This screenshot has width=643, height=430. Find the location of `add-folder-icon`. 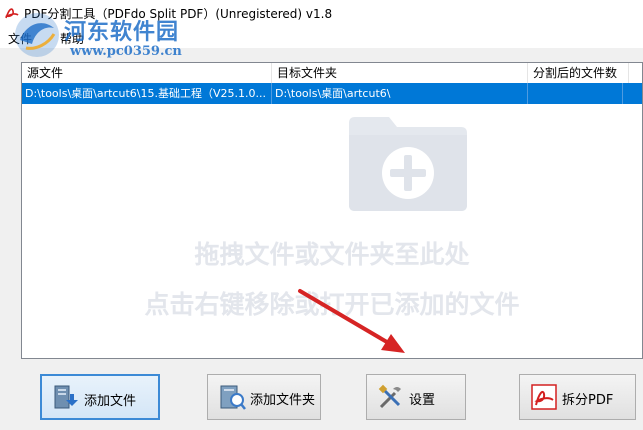

add-folder-icon is located at coordinates (233, 397).